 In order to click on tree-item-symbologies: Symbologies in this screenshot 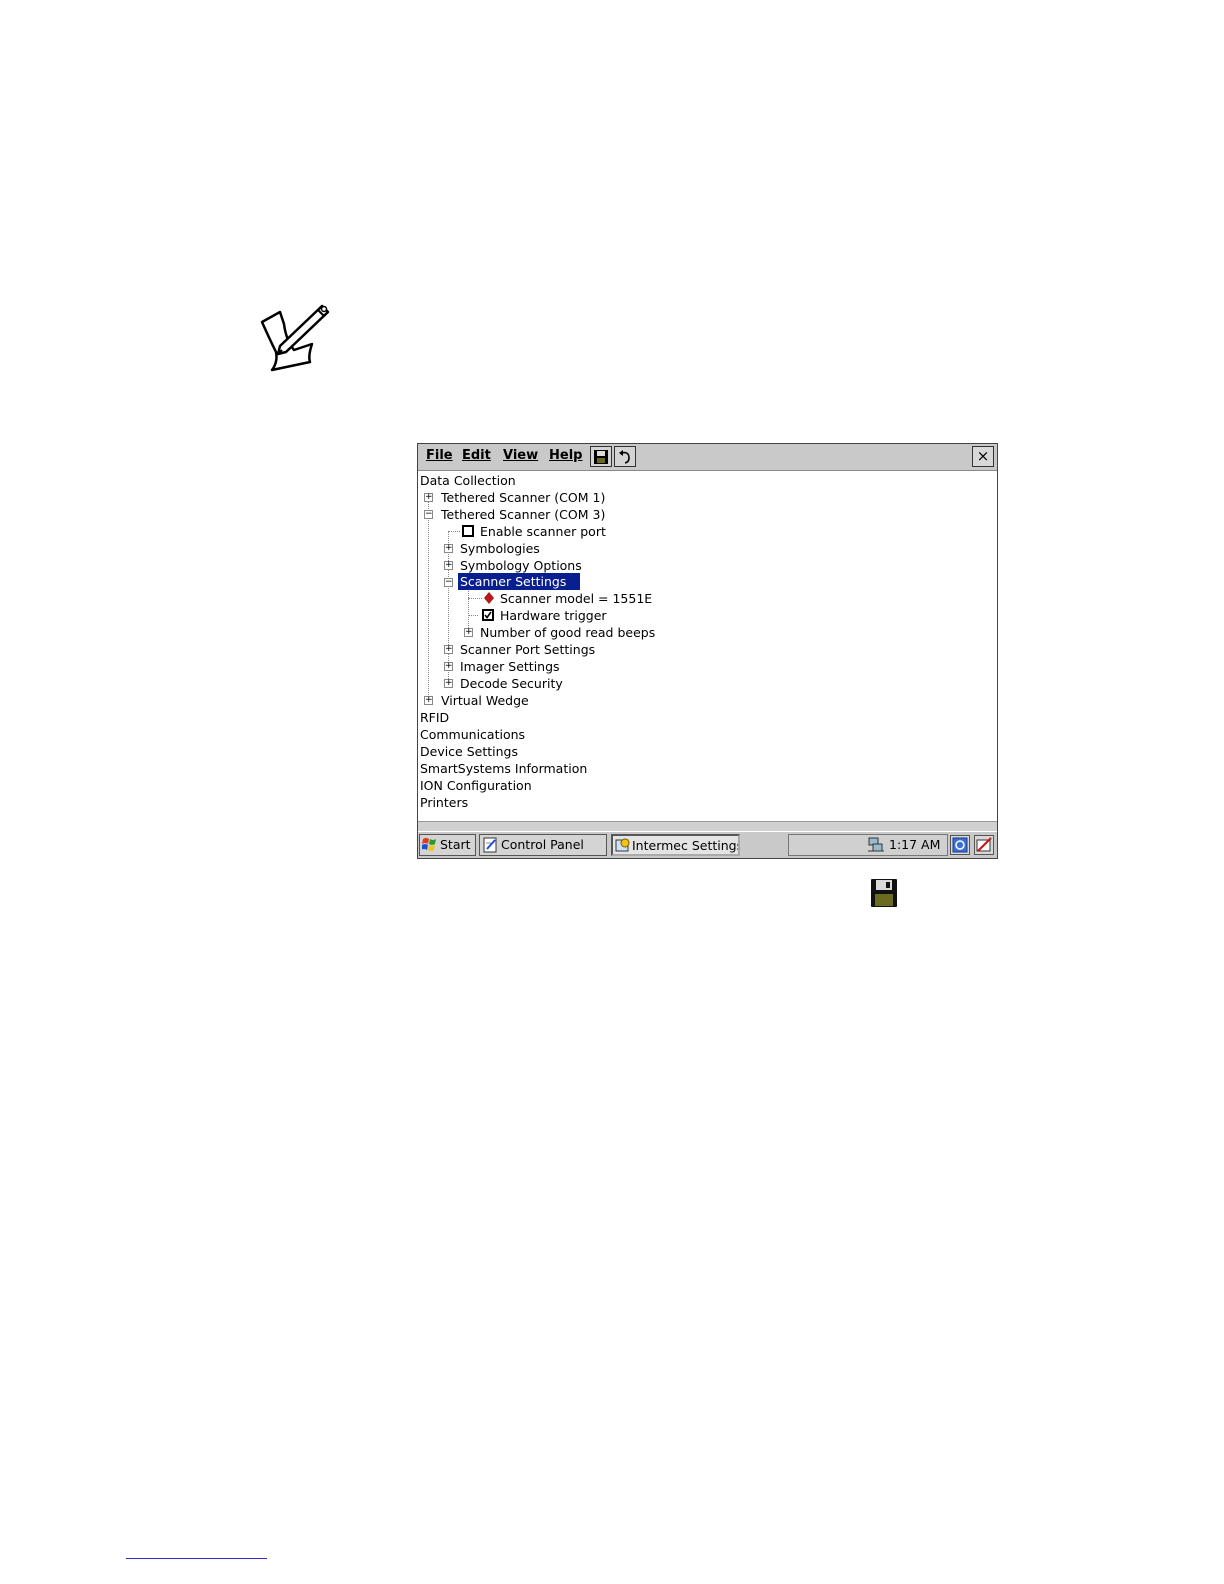, I will do `click(500, 548)`.